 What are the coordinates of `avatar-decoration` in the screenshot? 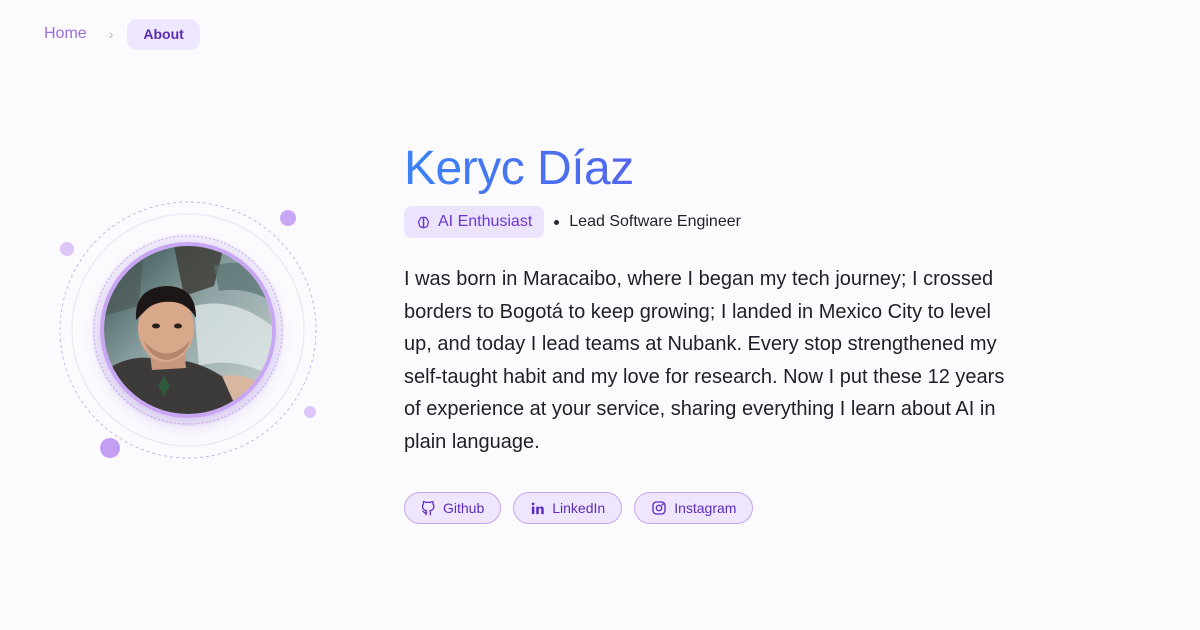 It's located at (190, 335).